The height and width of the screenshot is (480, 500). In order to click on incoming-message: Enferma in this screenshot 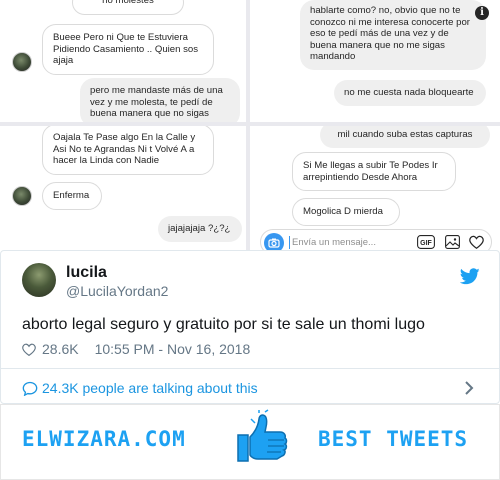, I will do `click(72, 196)`.